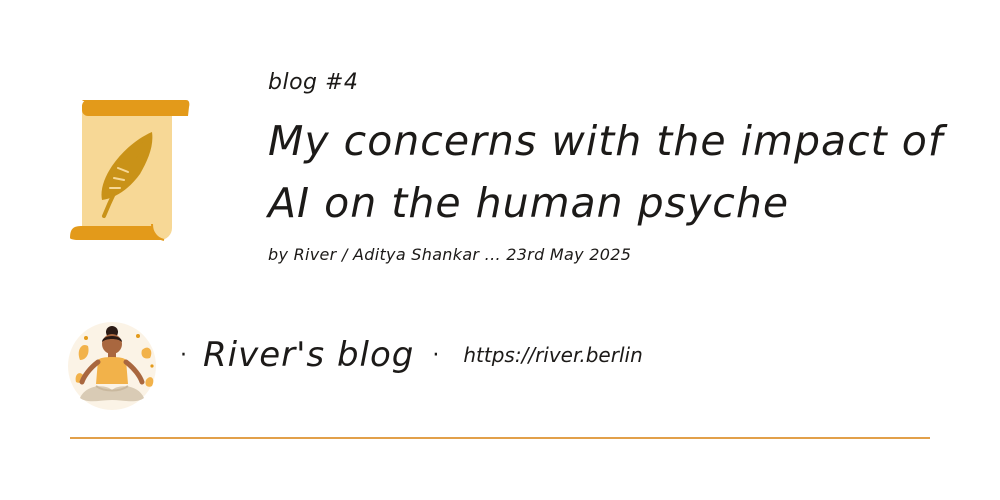  What do you see at coordinates (309, 355) in the screenshot?
I see `blog-name: River's blog` at bounding box center [309, 355].